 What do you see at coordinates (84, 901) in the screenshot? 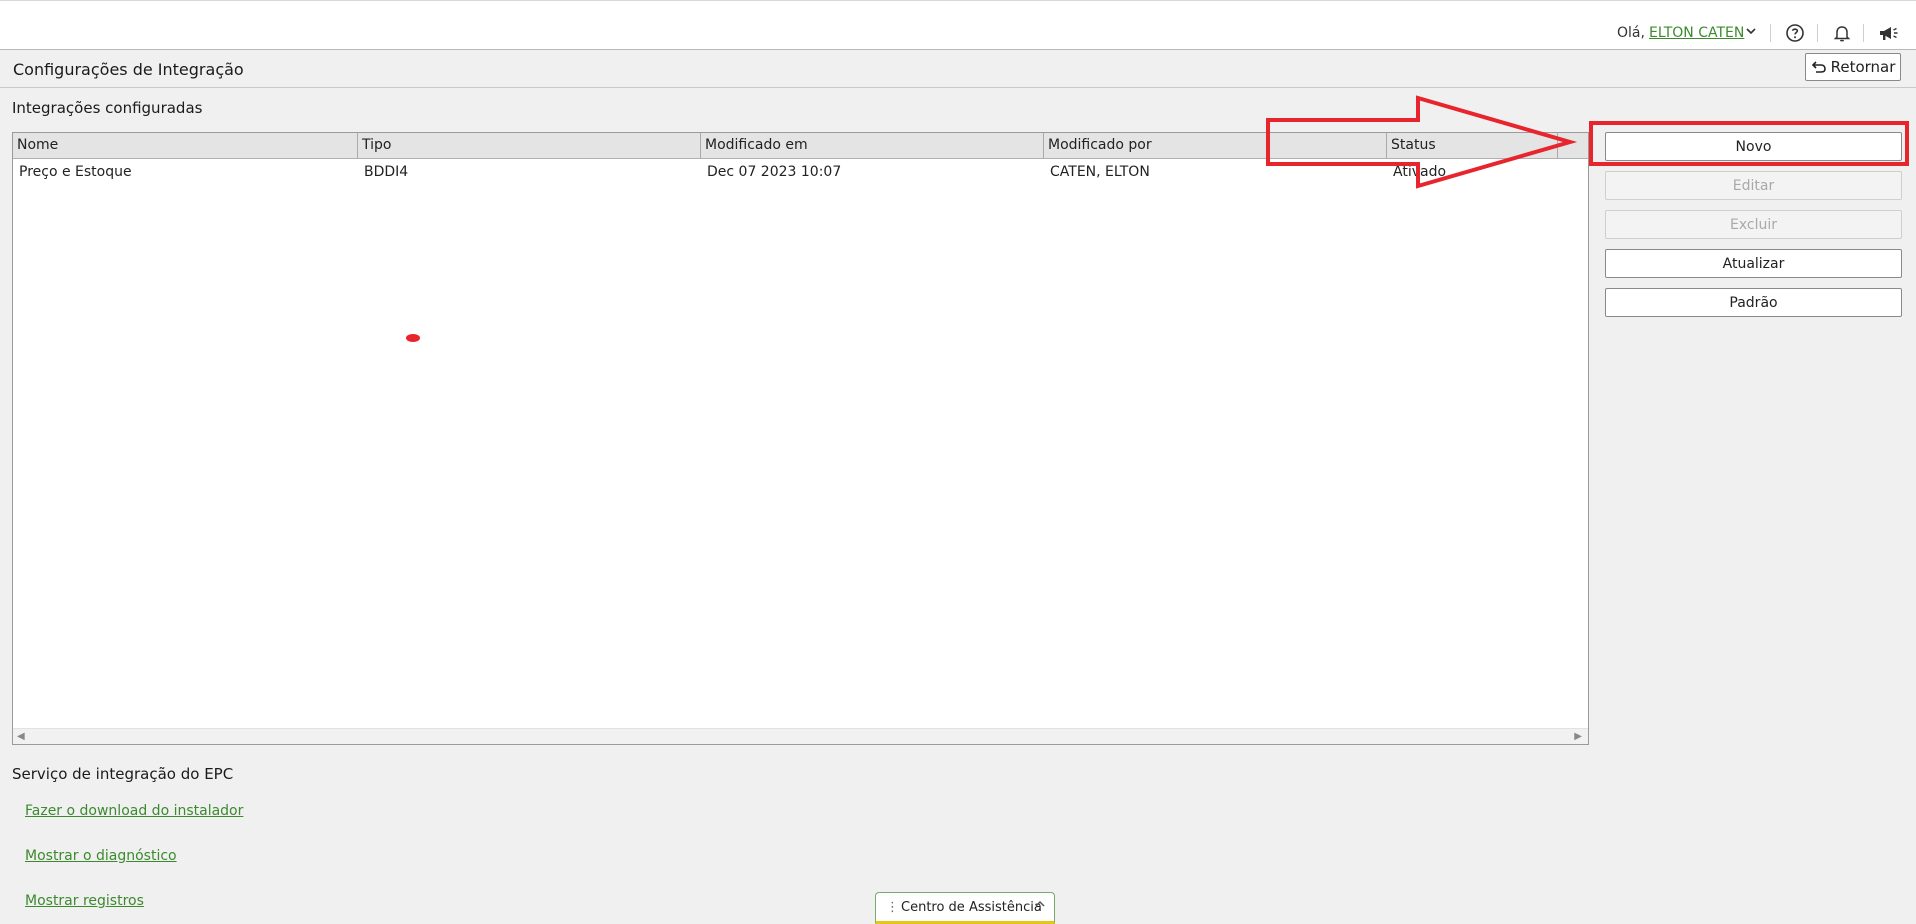
I see `show-logs-link: Mostrar registros` at bounding box center [84, 901].